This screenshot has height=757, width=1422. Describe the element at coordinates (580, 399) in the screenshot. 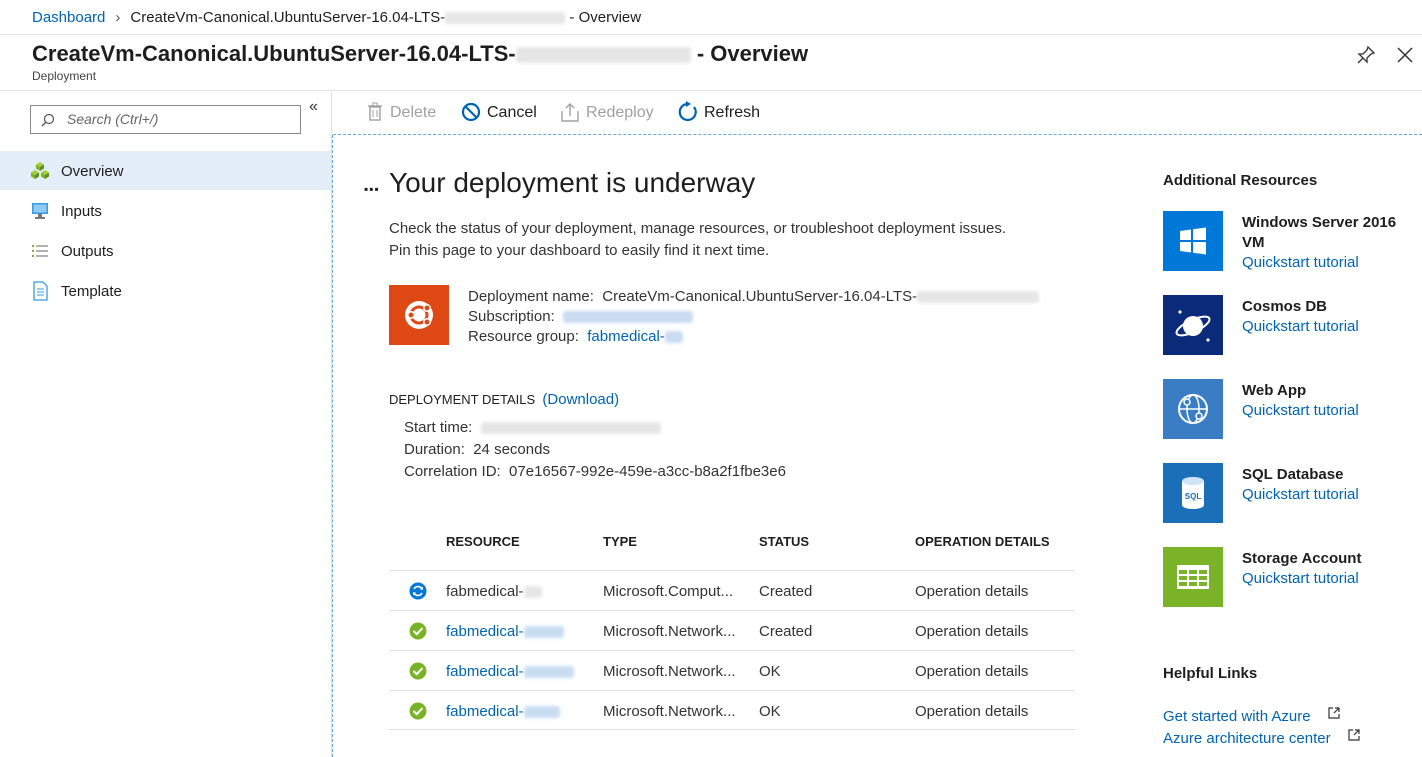

I see `download-link: (Download)` at that location.